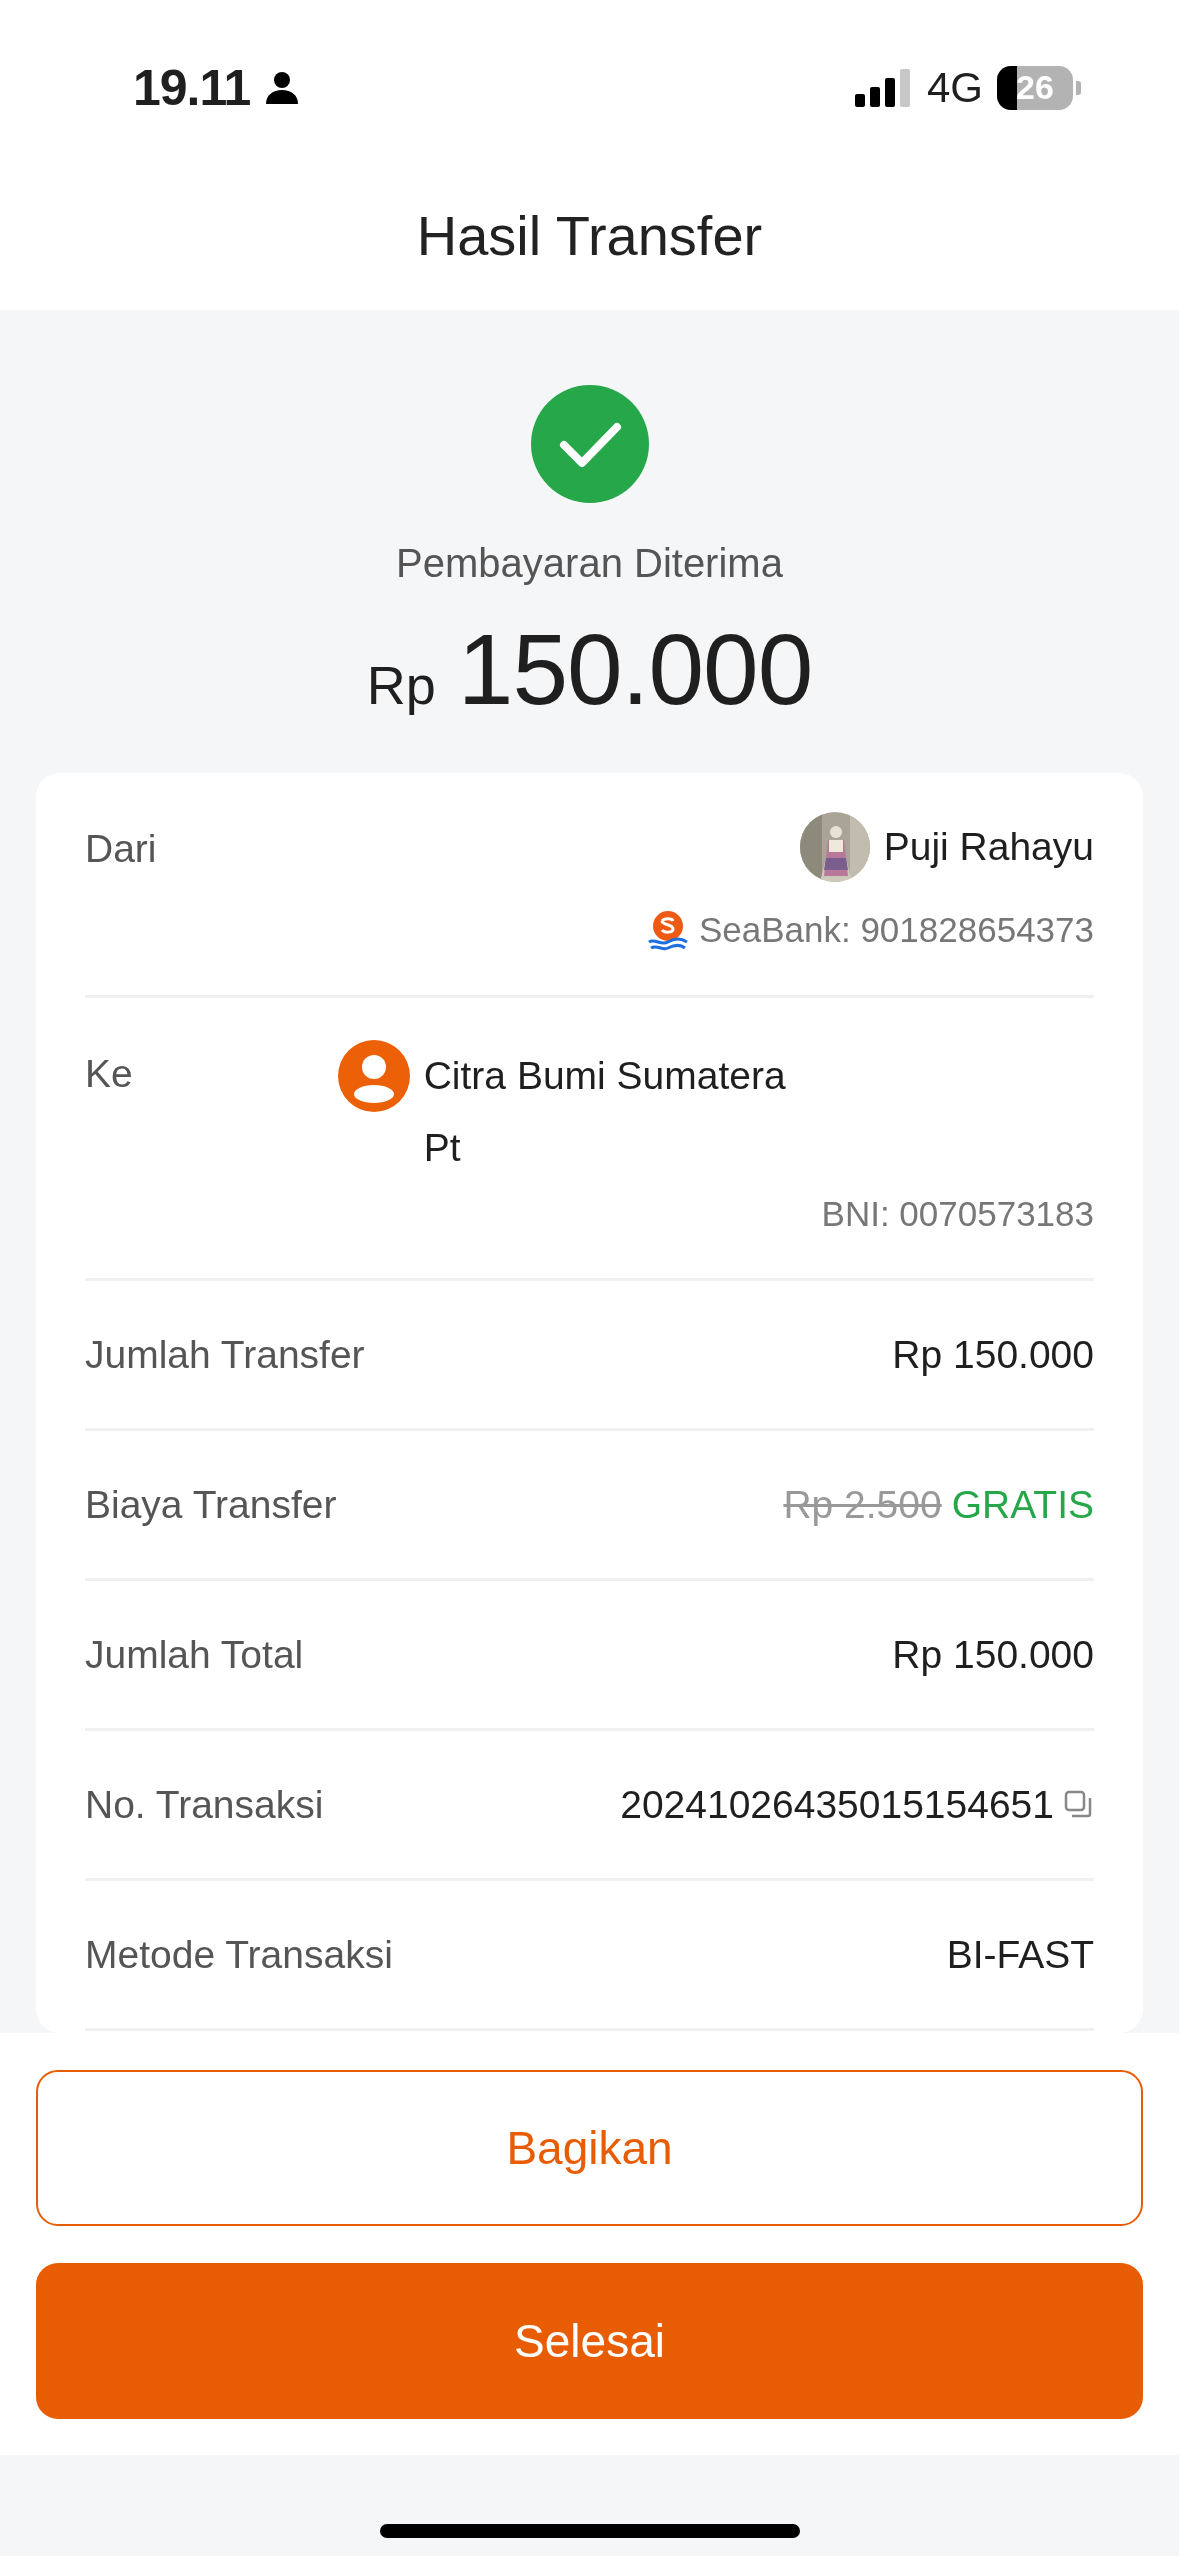 This screenshot has width=1179, height=2556. I want to click on original-fee: Rp 2.500, so click(862, 1504).